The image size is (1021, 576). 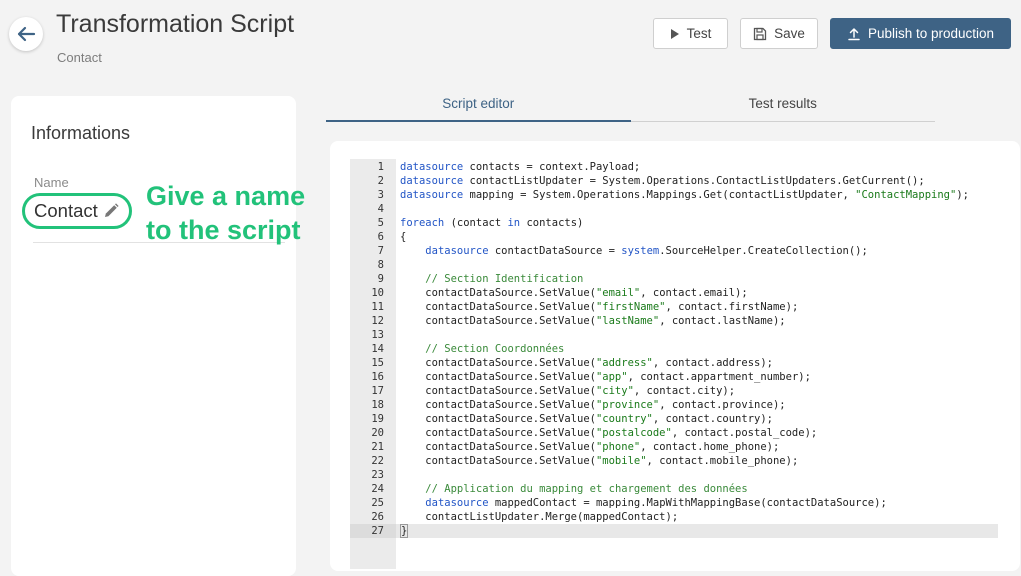 I want to click on annotation-callout: Give a name to the script, so click(x=226, y=213).